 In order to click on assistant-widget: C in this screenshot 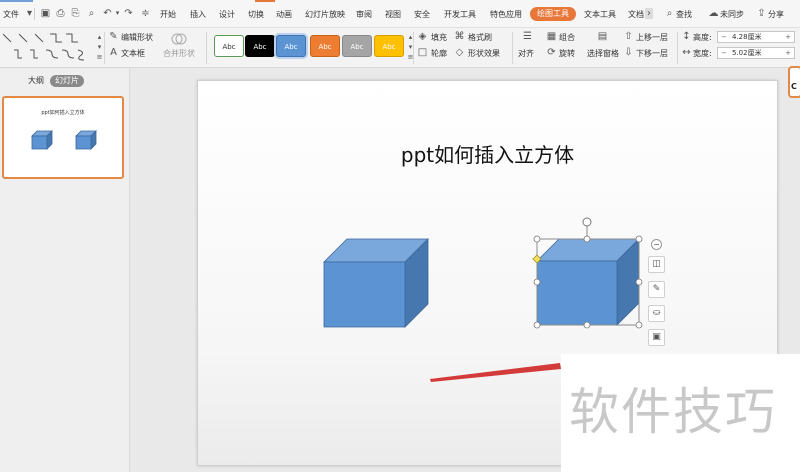, I will do `click(794, 82)`.